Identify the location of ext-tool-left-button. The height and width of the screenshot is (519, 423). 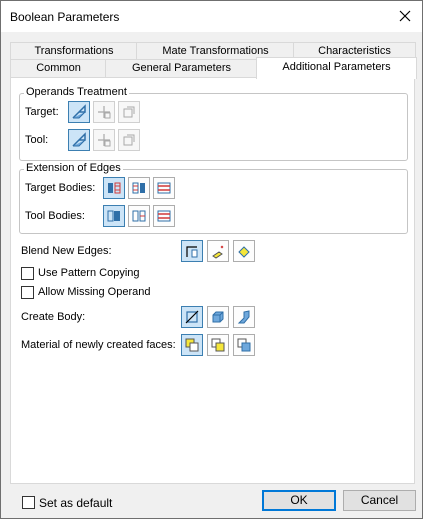
(114, 216).